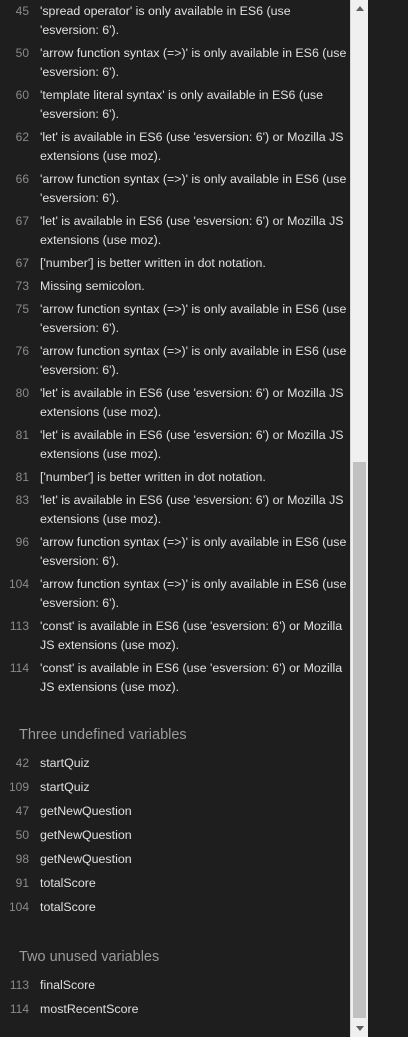 The image size is (408, 1037). Describe the element at coordinates (175, 985) in the screenshot. I see `variable-row: 113 finalScore` at that location.